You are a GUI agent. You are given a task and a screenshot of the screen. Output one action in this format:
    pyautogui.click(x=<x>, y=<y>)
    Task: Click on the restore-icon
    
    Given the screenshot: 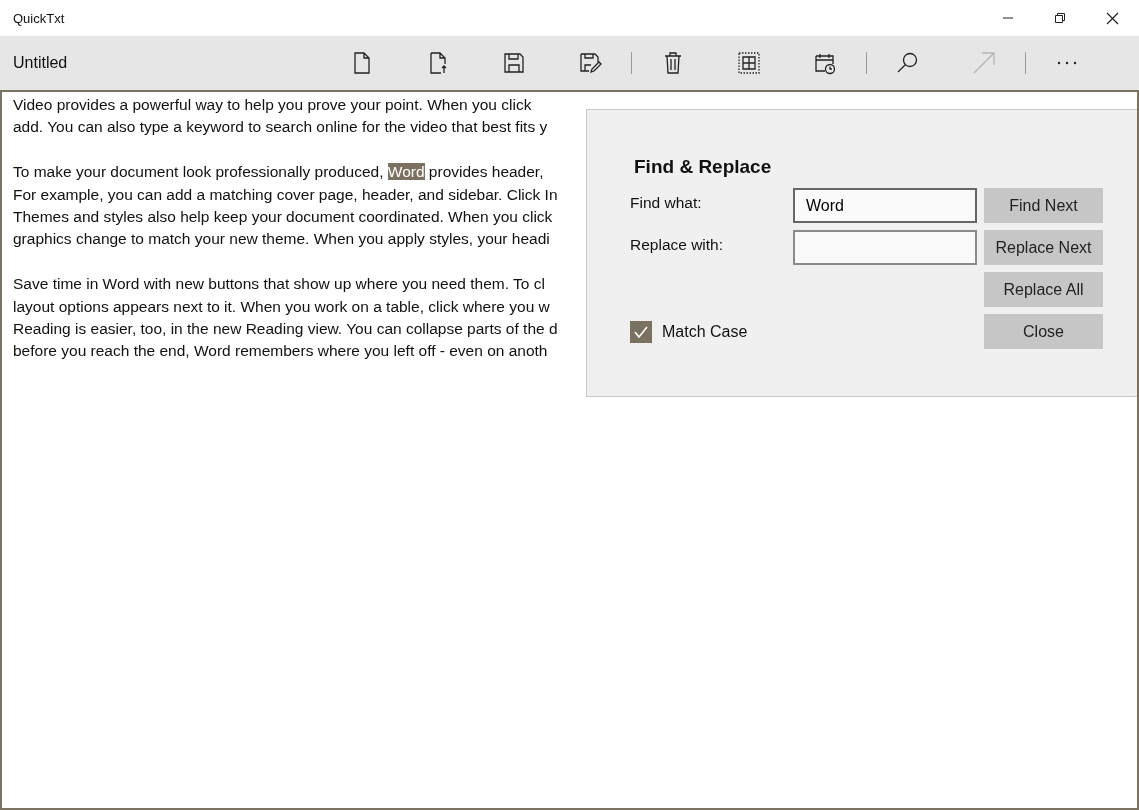 What is the action you would take?
    pyautogui.click(x=1060, y=18)
    